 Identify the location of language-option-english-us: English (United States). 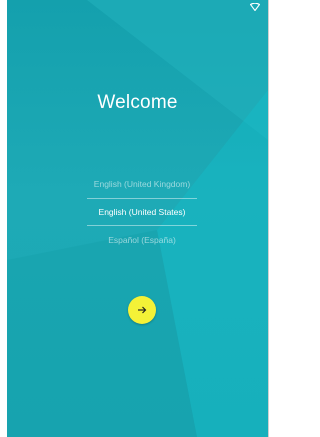
(142, 212).